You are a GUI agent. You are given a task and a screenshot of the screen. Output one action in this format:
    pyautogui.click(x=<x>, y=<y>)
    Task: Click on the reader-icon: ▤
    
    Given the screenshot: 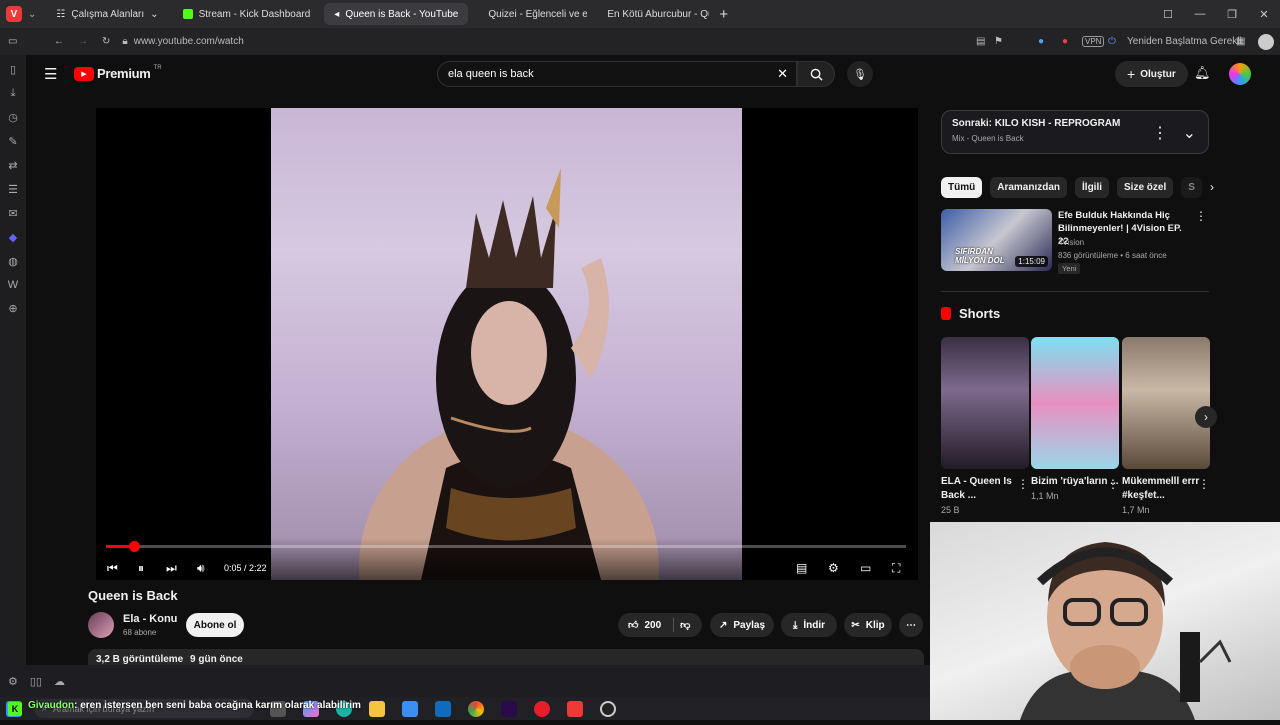 What is the action you would take?
    pyautogui.click(x=980, y=41)
    